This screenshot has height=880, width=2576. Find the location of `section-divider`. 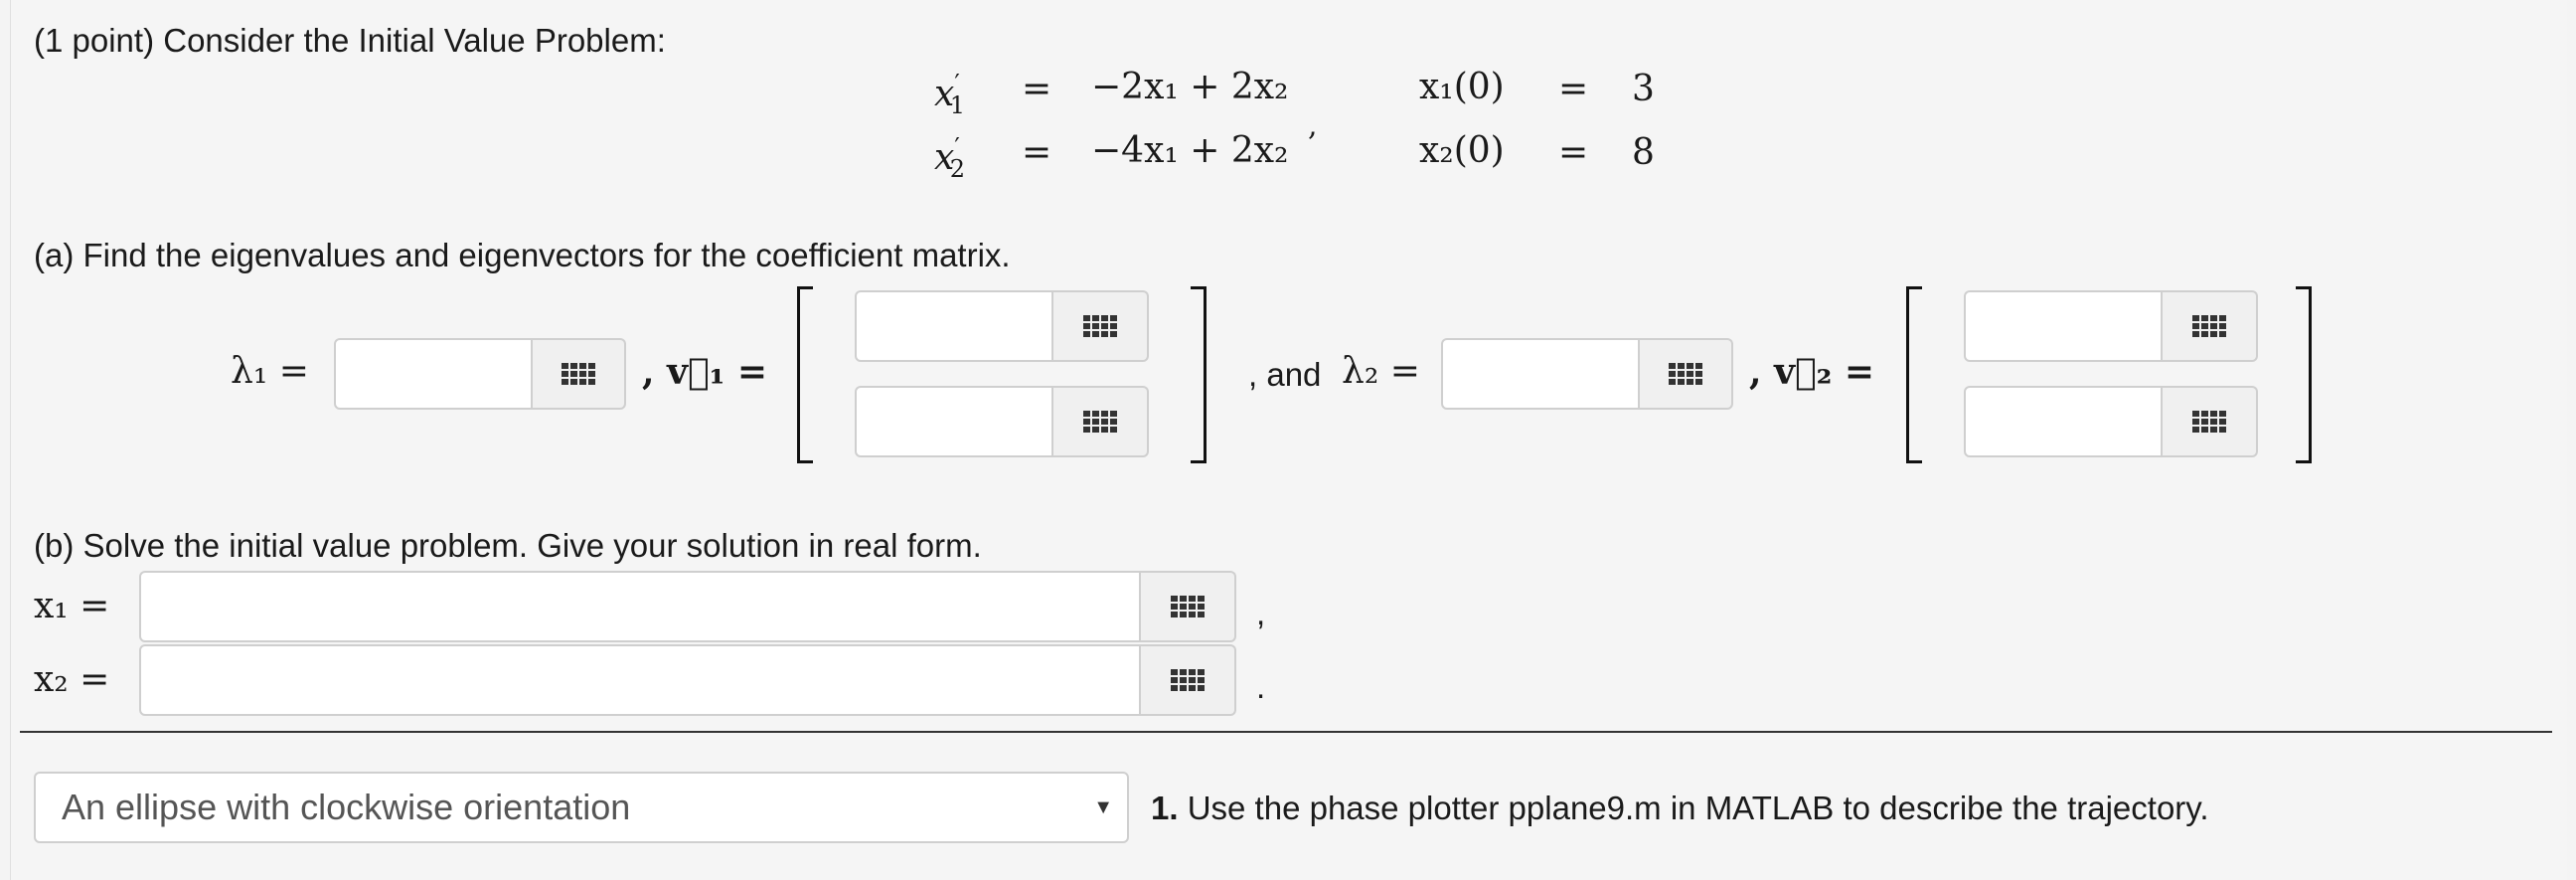

section-divider is located at coordinates (1286, 732).